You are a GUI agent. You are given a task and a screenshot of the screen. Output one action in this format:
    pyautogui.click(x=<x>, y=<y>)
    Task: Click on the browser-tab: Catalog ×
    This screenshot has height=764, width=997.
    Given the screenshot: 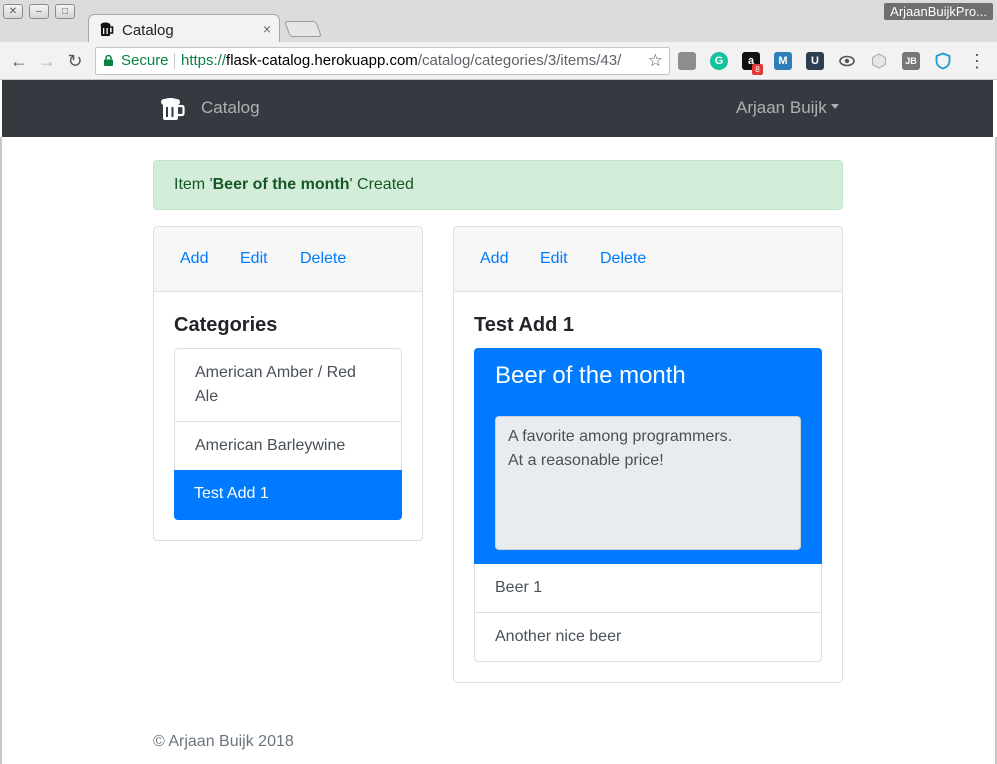 What is the action you would take?
    pyautogui.click(x=184, y=29)
    